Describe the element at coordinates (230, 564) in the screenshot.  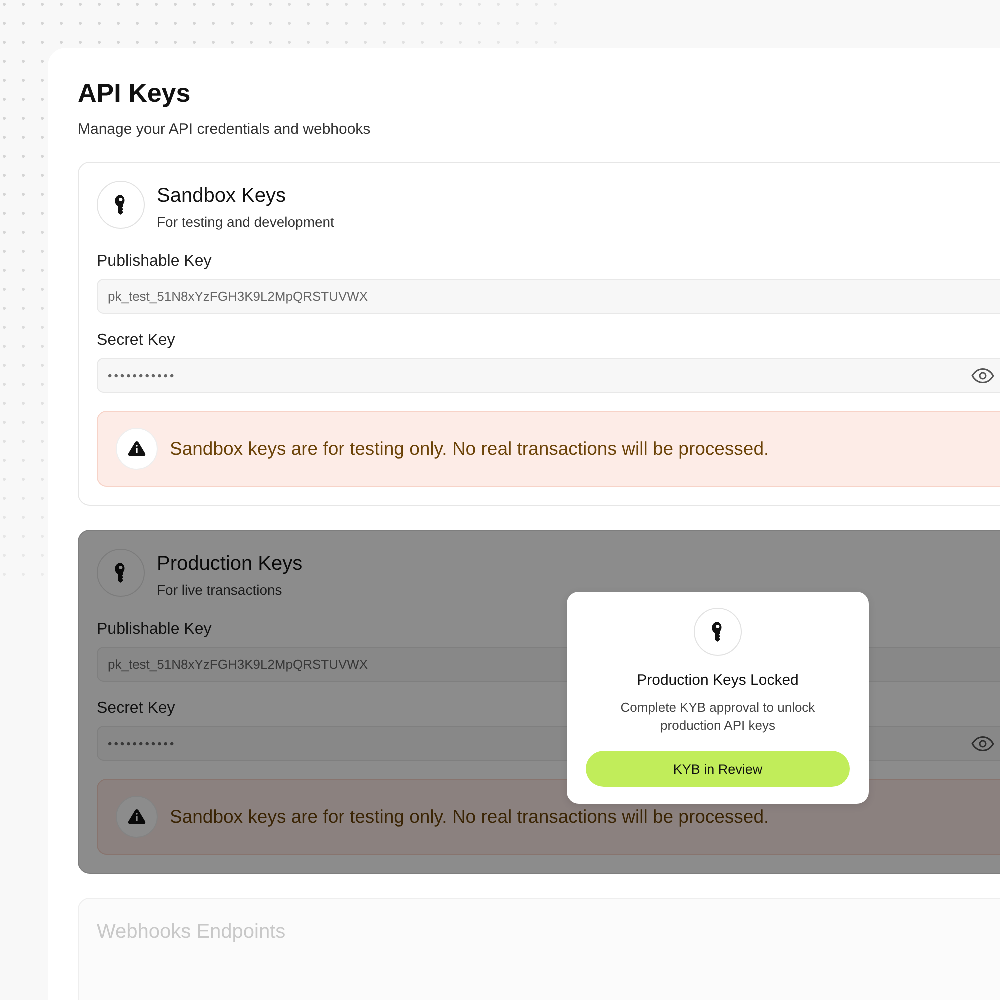
I see `card-title: Production Keys` at that location.